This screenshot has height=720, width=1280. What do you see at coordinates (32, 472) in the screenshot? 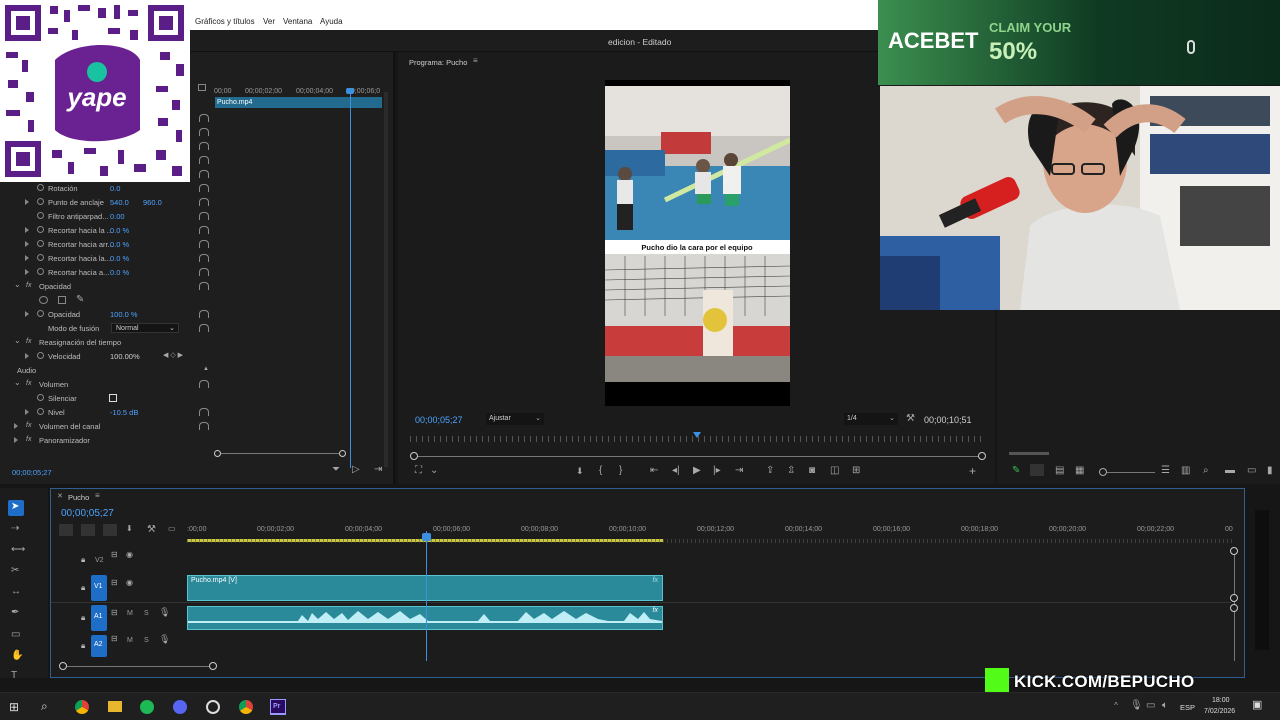
I see `fx-timecode: 00;00;05;27` at bounding box center [32, 472].